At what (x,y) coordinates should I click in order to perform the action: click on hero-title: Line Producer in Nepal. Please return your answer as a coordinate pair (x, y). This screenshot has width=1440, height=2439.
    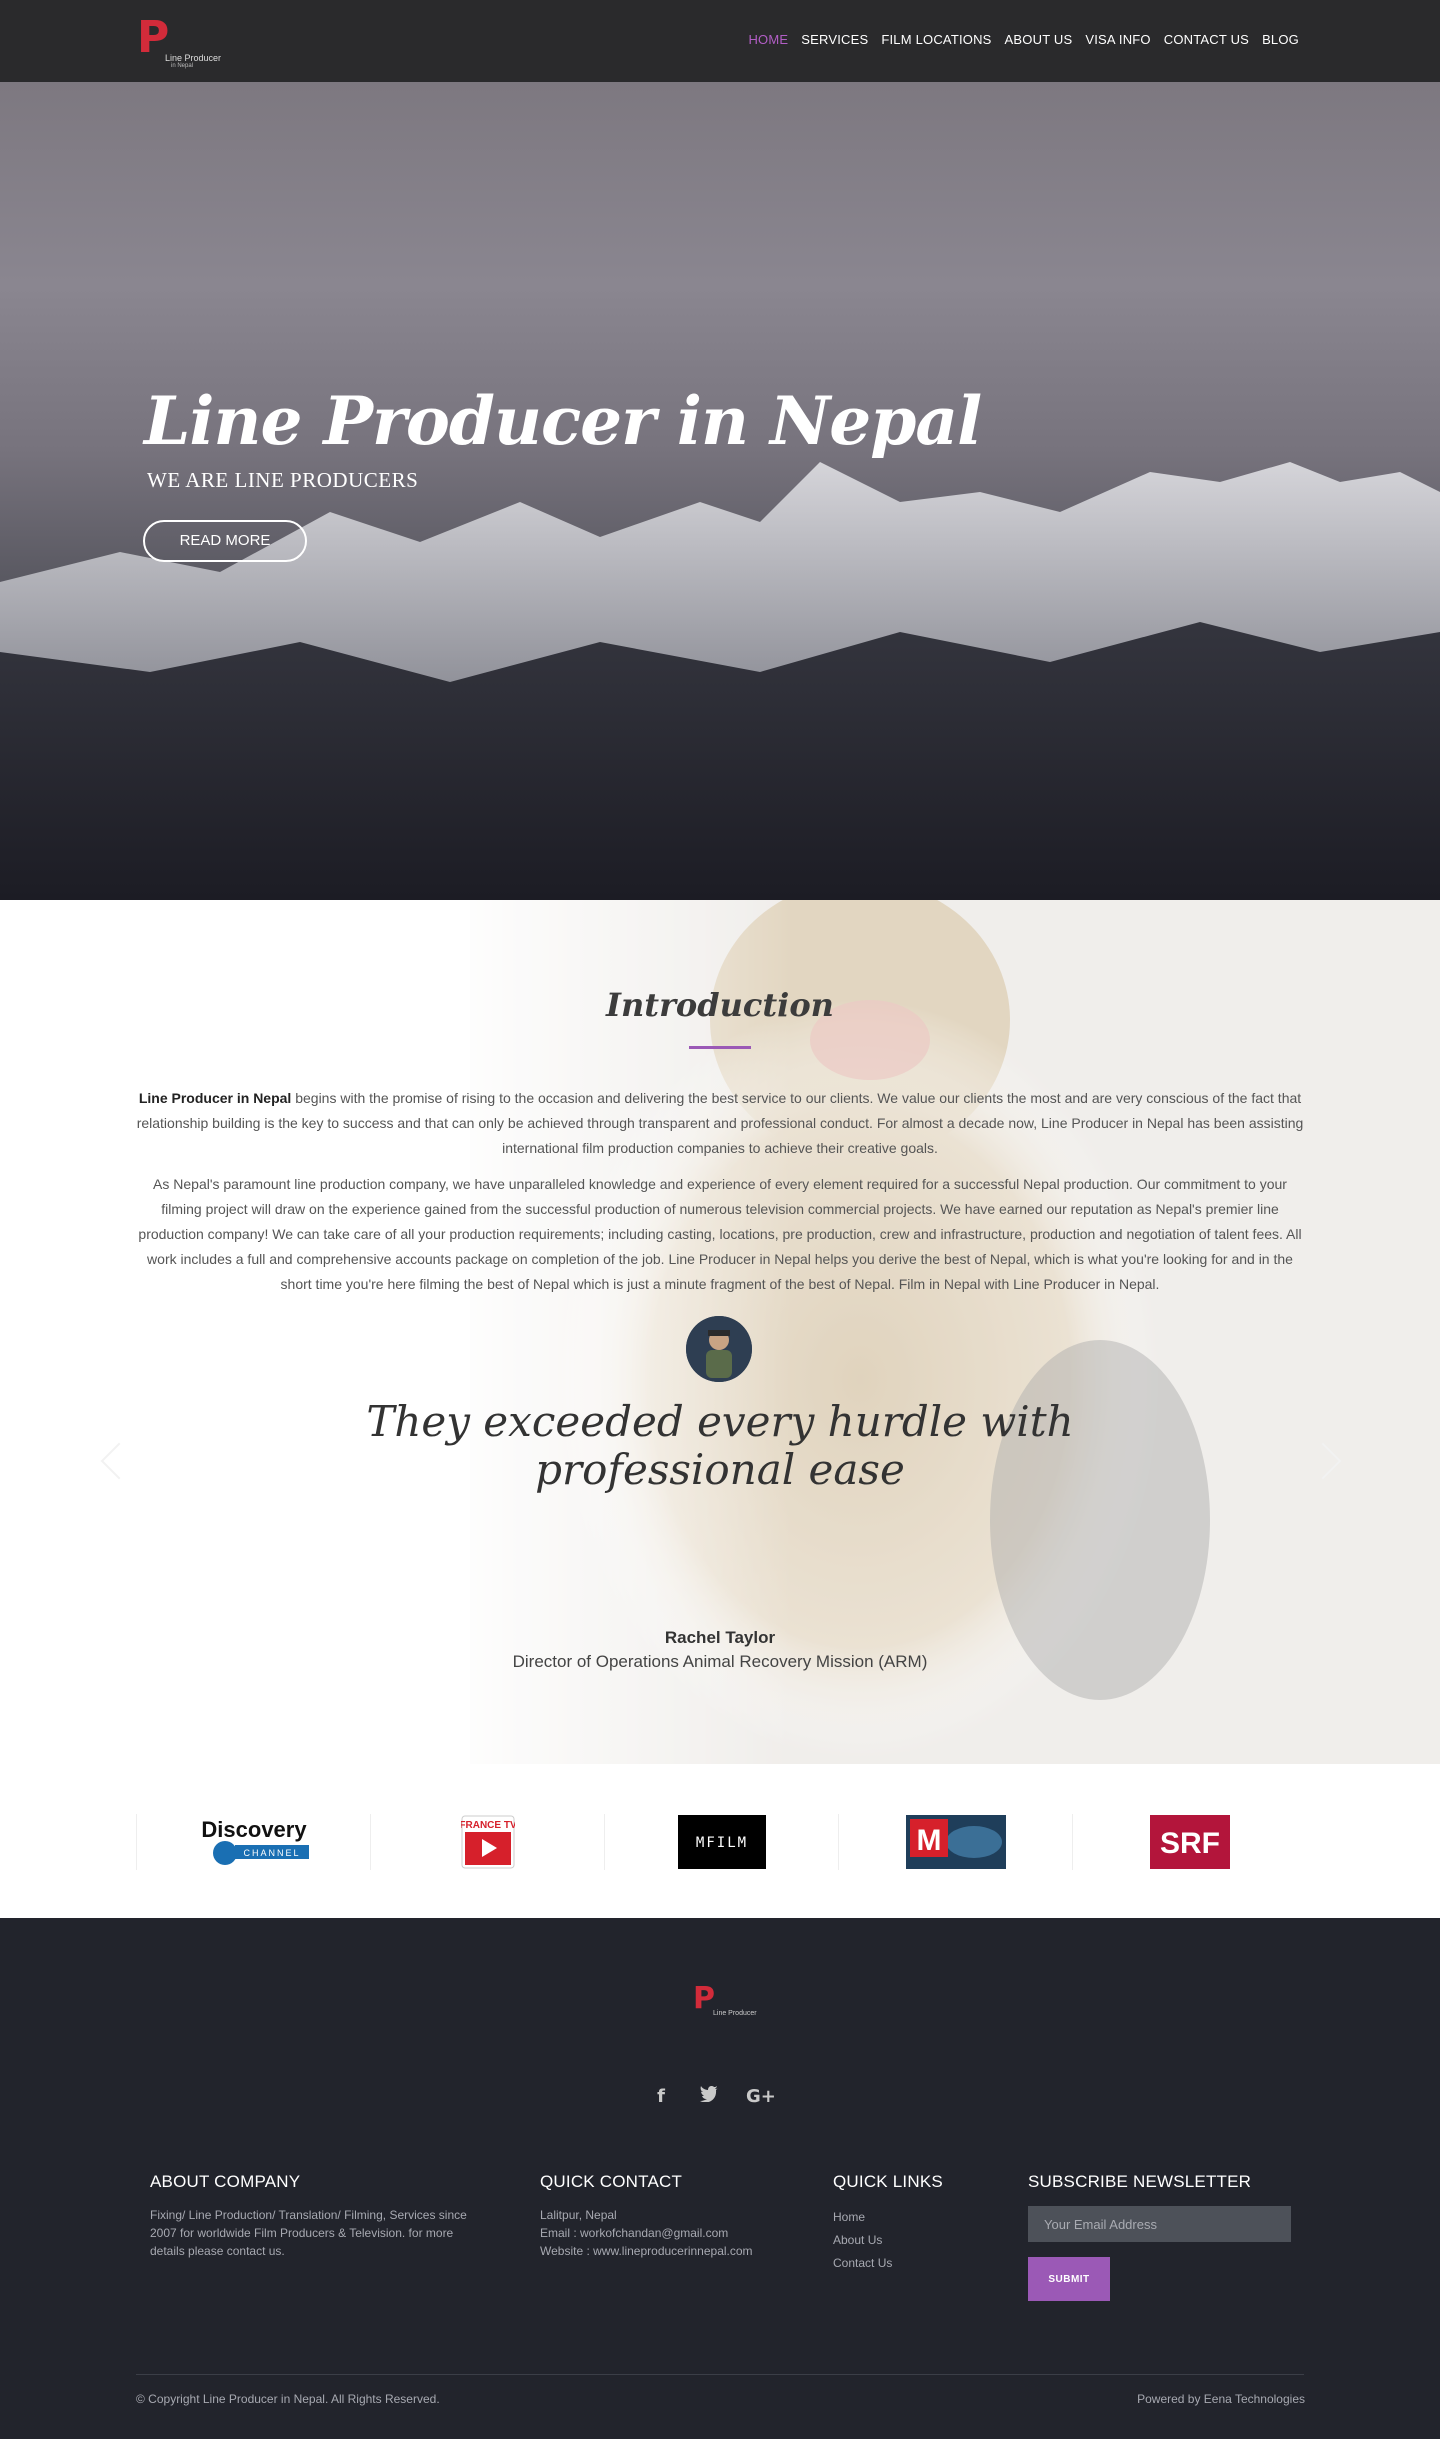
    Looking at the image, I should click on (563, 421).